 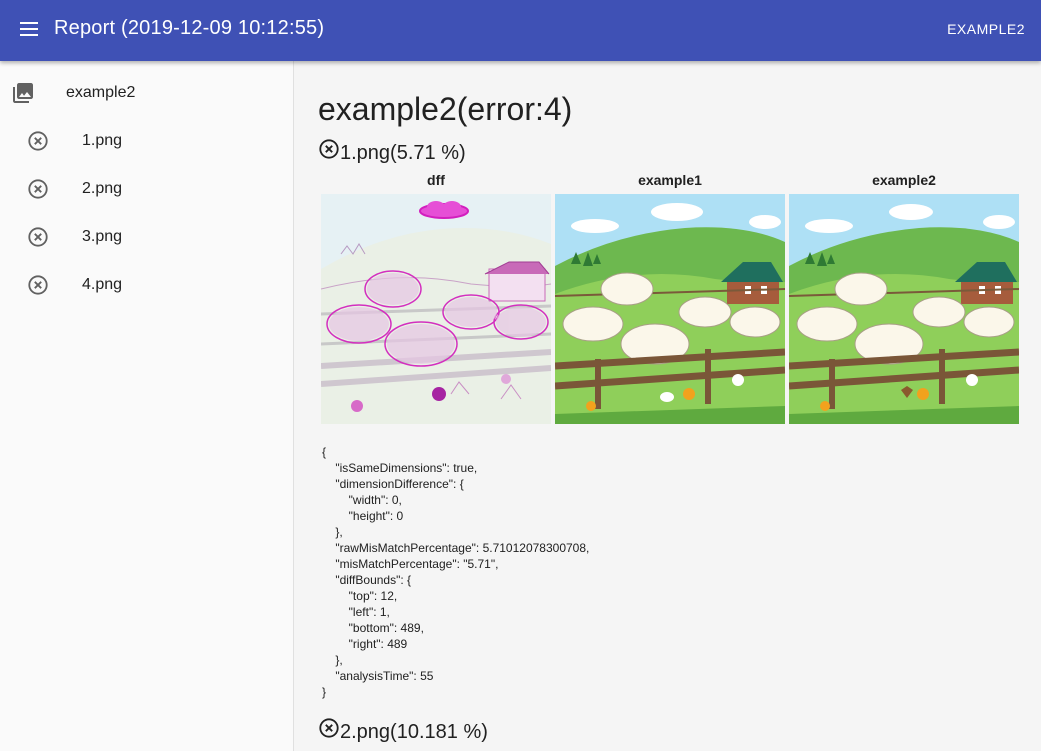 I want to click on sidebar-item-label: 2.png, so click(x=102, y=188).